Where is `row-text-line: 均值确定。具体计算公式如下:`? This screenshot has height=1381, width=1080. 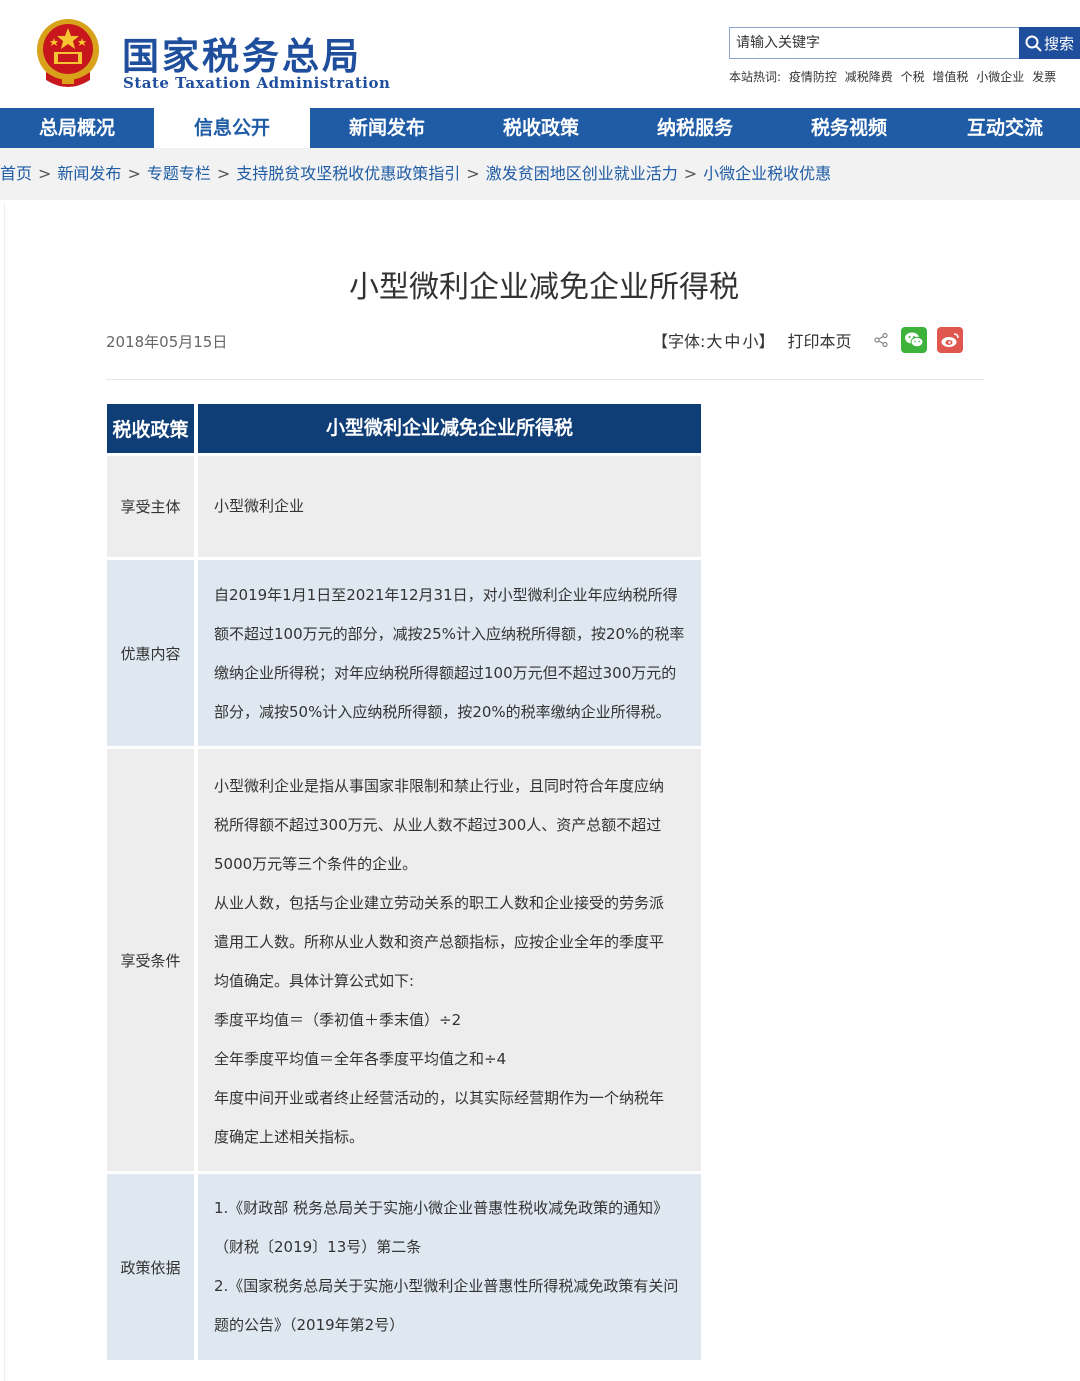 row-text-line: 均值确定。具体计算公式如下: is located at coordinates (314, 981).